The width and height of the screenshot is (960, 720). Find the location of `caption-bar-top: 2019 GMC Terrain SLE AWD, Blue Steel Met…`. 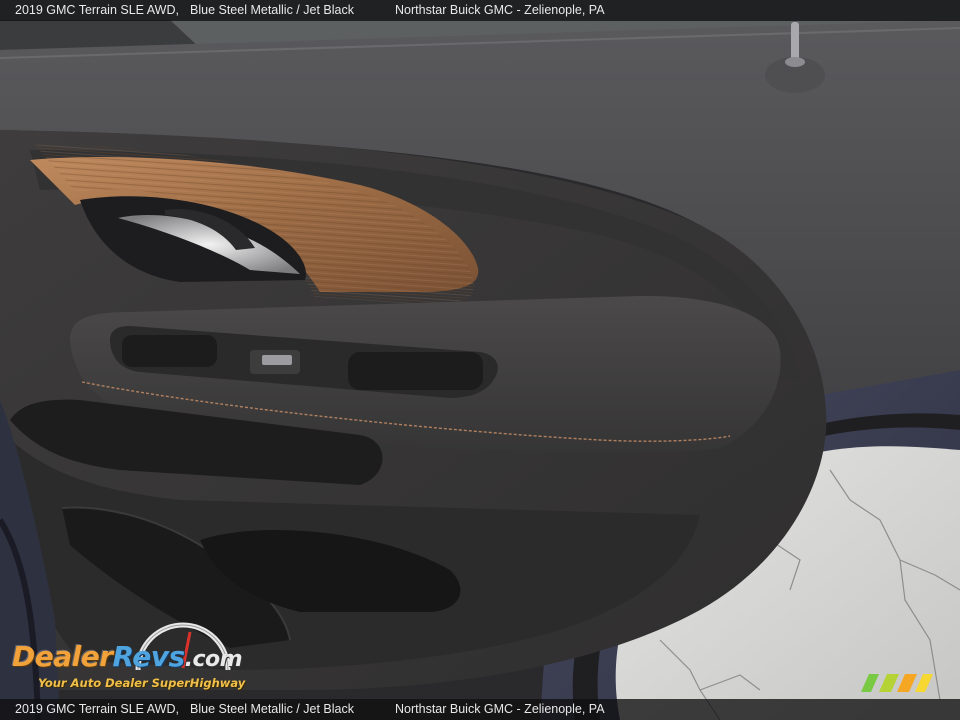

caption-bar-top: 2019 GMC Terrain SLE AWD, Blue Steel Met… is located at coordinates (480, 10).